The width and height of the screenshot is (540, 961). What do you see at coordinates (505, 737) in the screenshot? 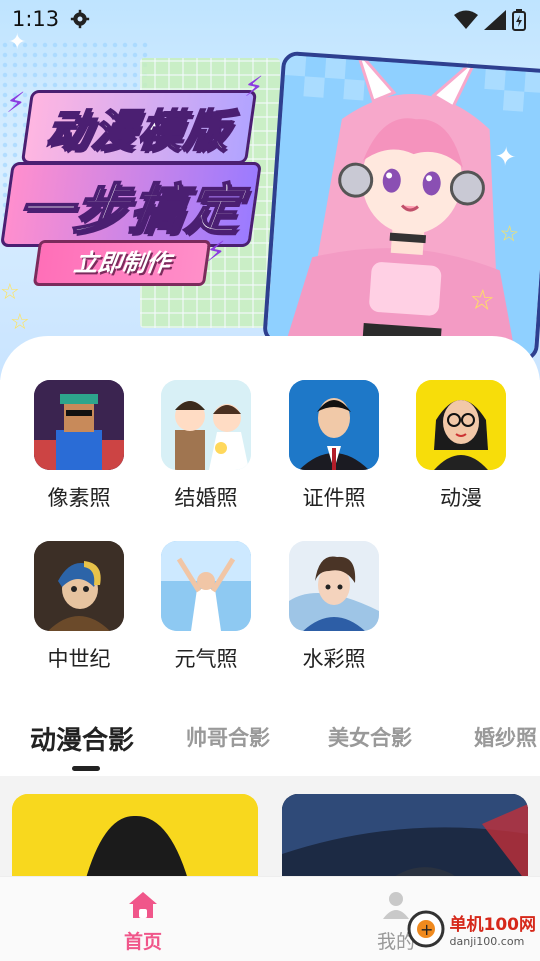
I see `tab-wedding-dress: 婚纱照` at bounding box center [505, 737].